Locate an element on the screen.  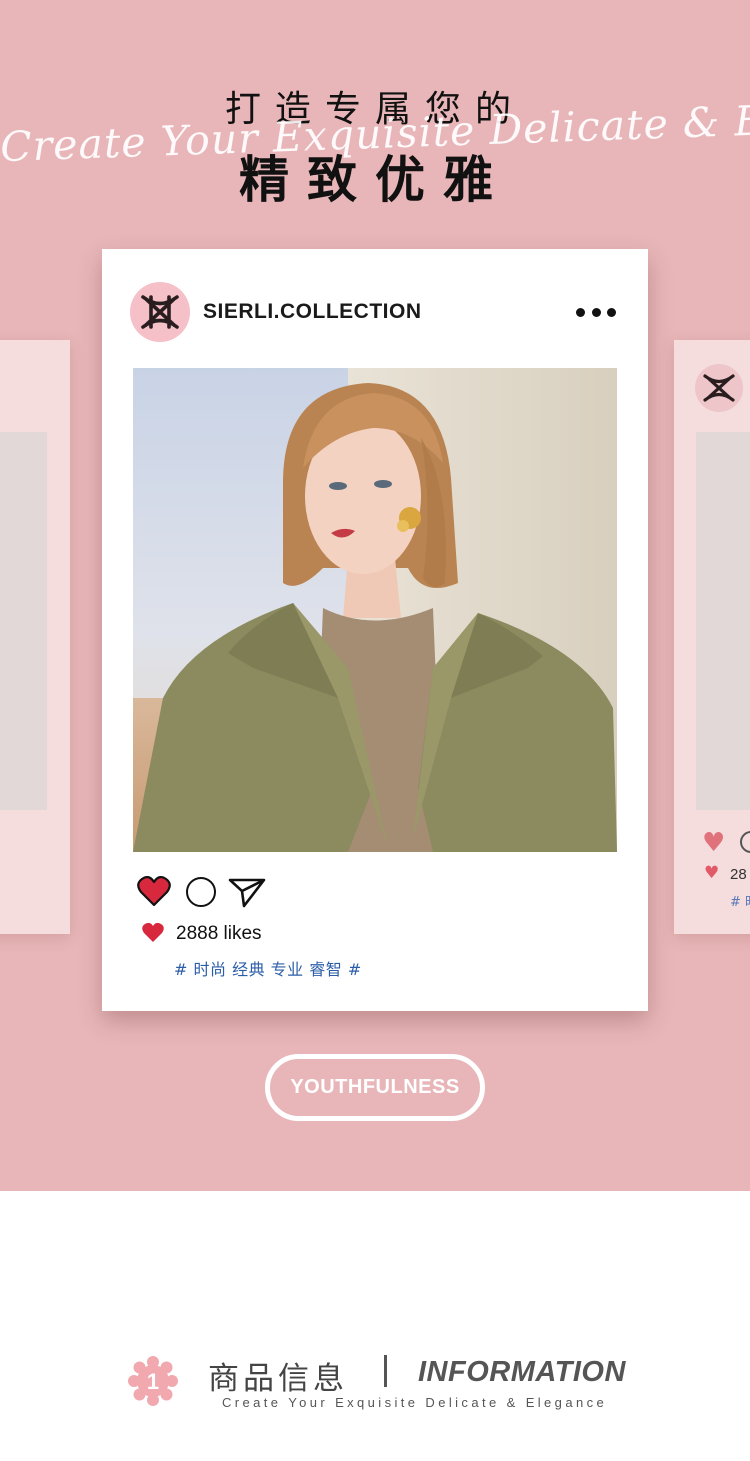
side-card-likes: 28 is located at coordinates (738, 874).